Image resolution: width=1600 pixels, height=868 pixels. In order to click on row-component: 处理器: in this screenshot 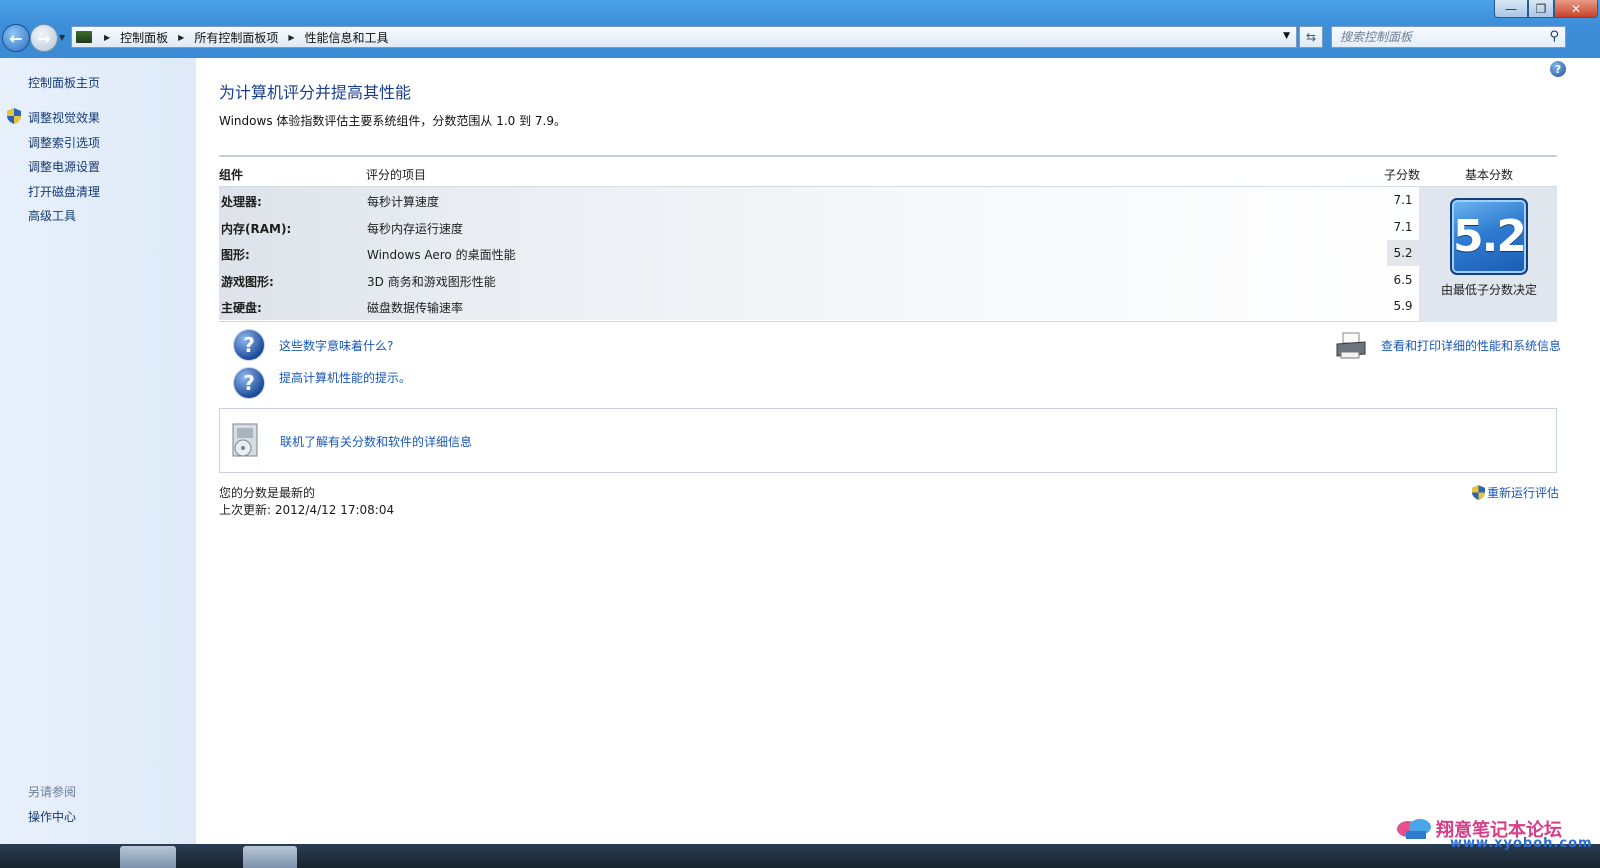, I will do `click(241, 202)`.